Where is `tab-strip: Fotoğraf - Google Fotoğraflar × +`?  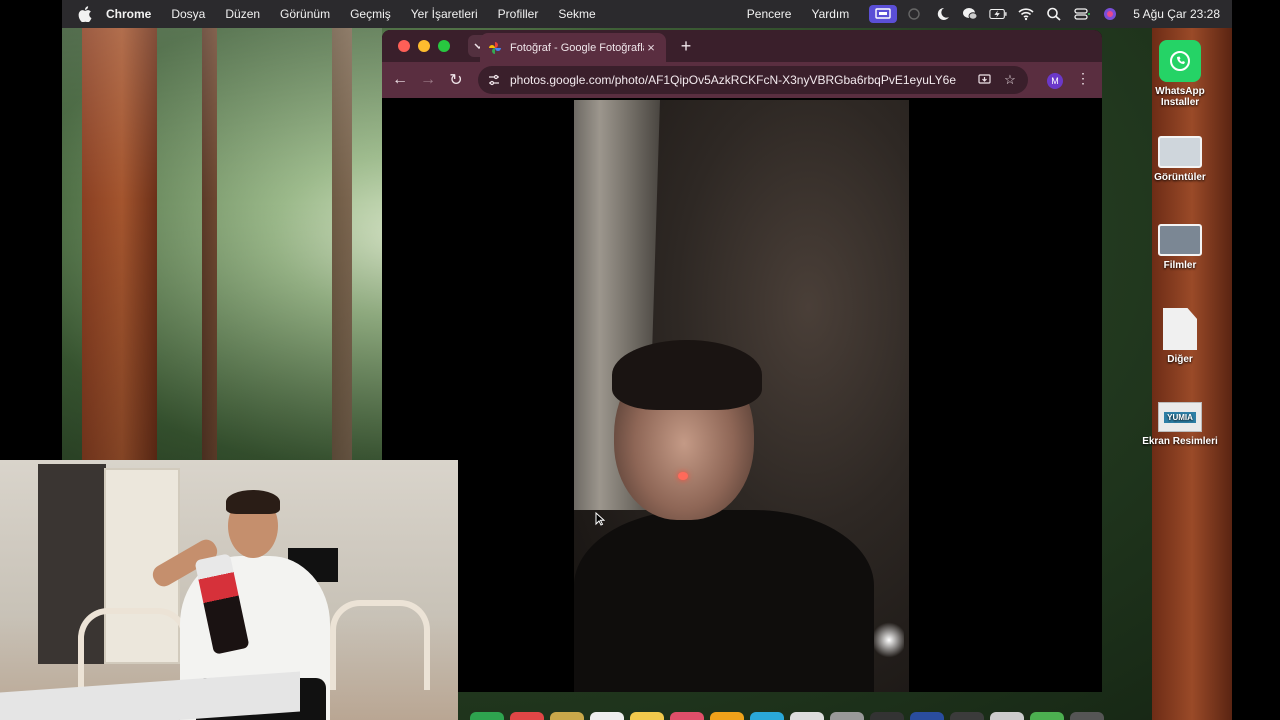
tab-strip: Fotoğraf - Google Fotoğraflar × + is located at coordinates (742, 46).